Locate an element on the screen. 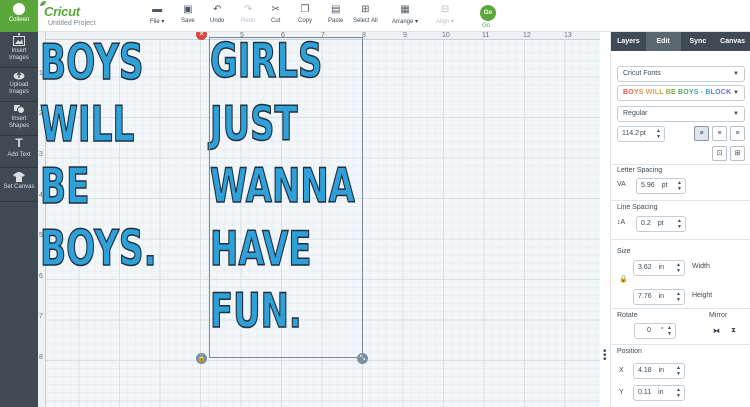  tab-edit: Edit is located at coordinates (663, 41).